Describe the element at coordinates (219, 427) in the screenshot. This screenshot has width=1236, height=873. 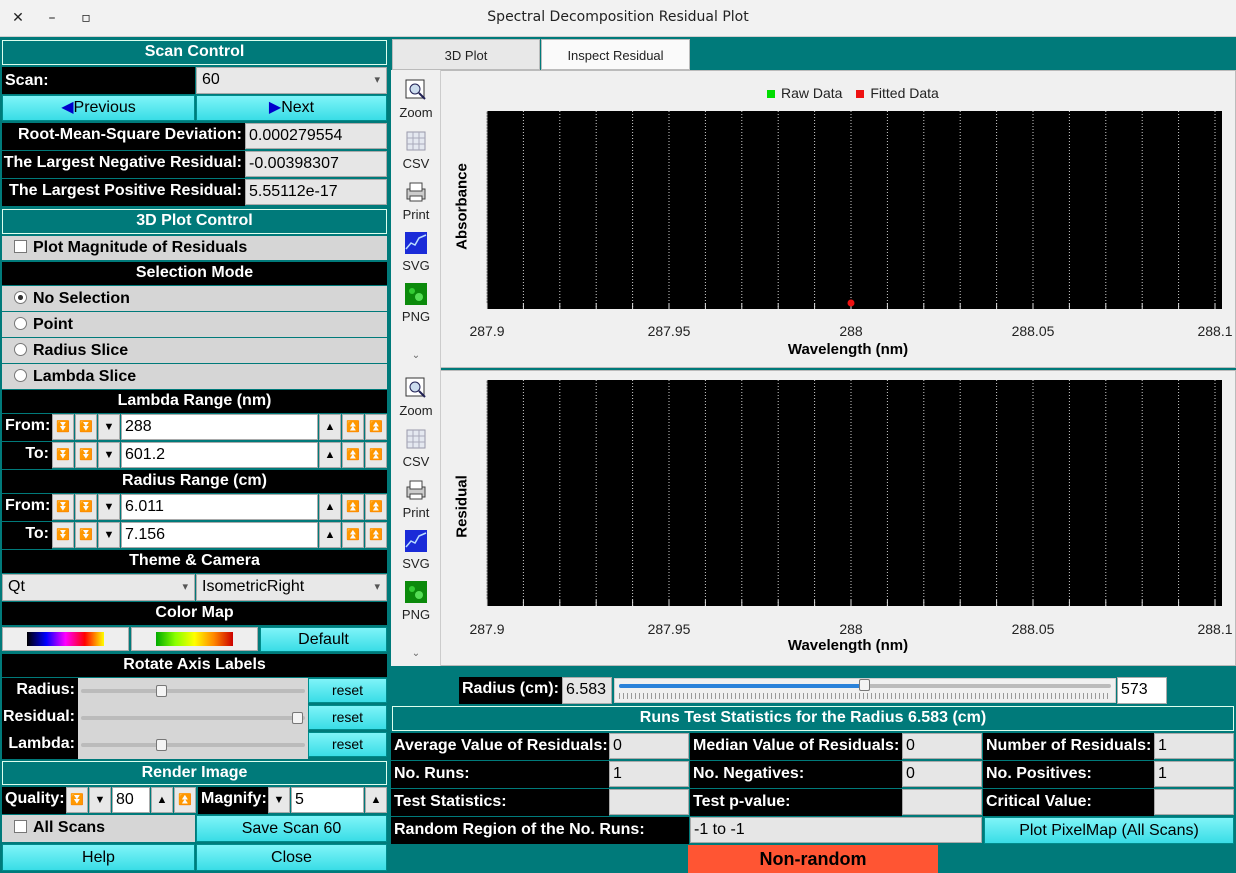
I see `lambda-from-input: 288` at that location.